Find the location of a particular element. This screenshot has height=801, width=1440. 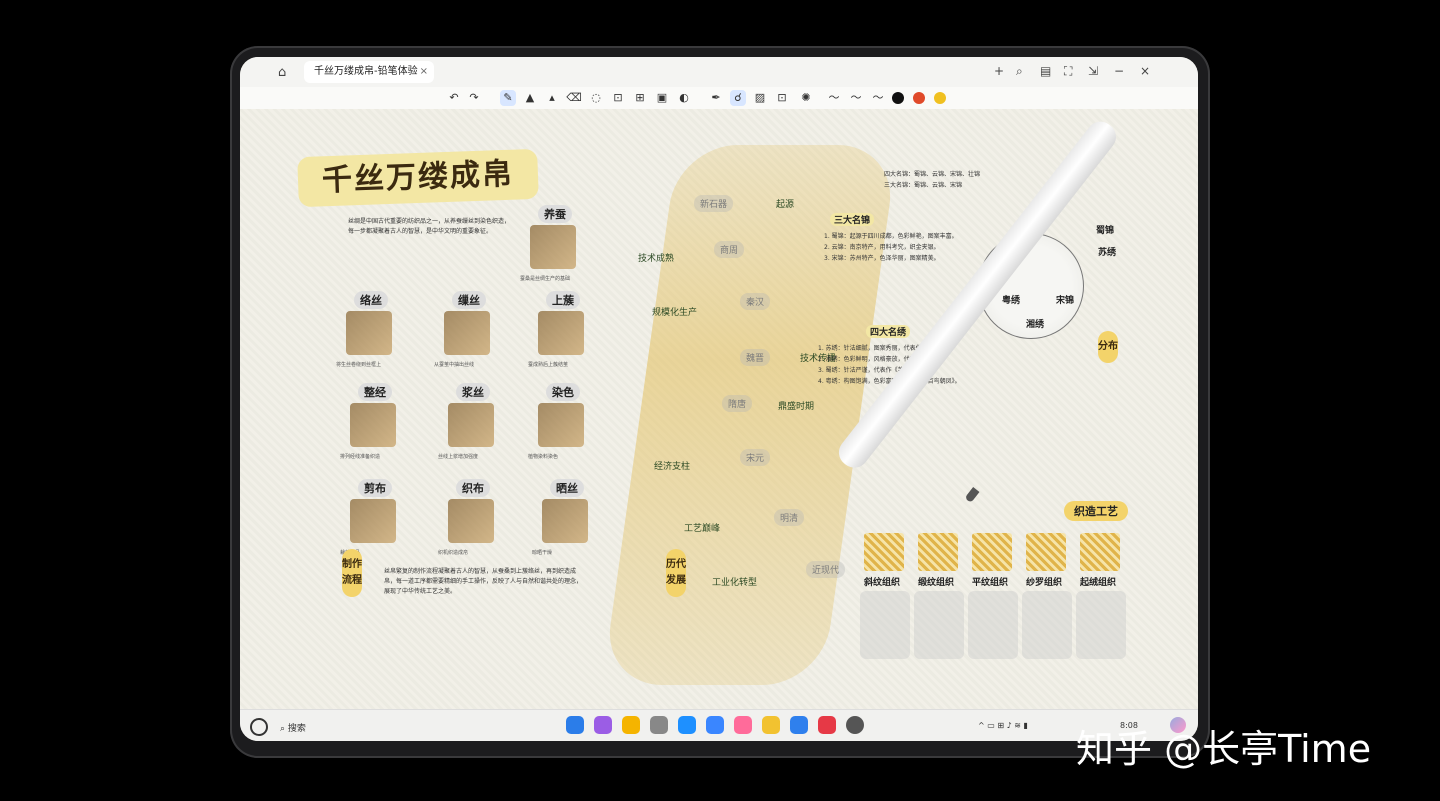

eraser-icon: ⌫ is located at coordinates (574, 98).